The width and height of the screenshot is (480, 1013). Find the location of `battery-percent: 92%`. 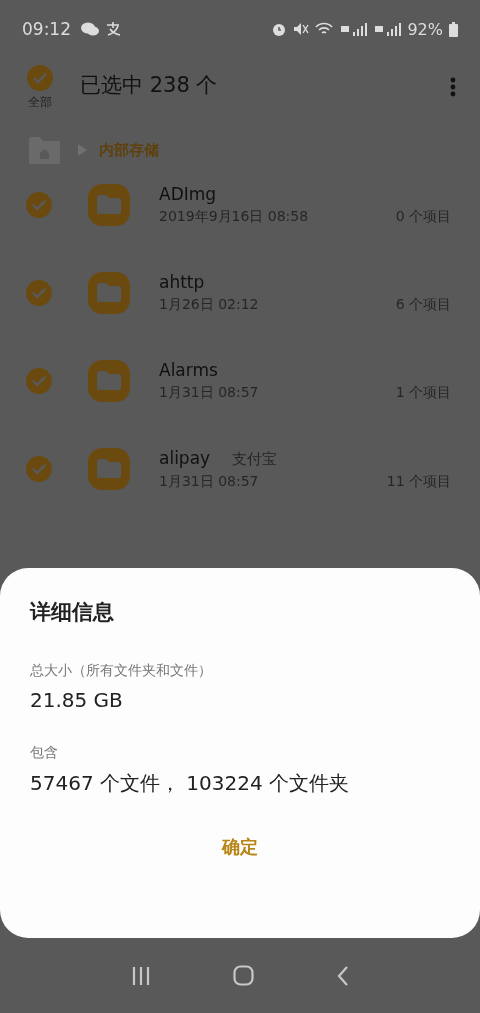

battery-percent: 92% is located at coordinates (425, 29).